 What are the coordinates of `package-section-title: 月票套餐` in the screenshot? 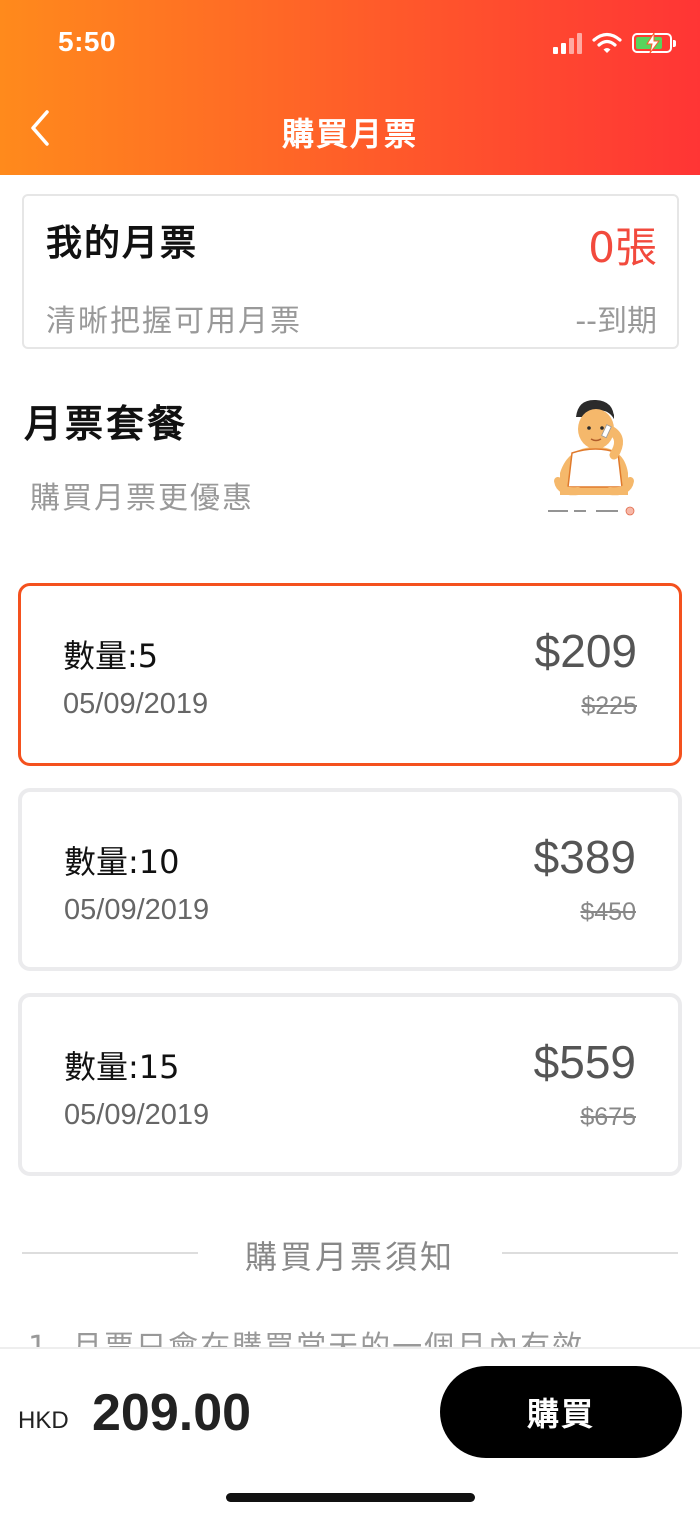 It's located at (106, 424).